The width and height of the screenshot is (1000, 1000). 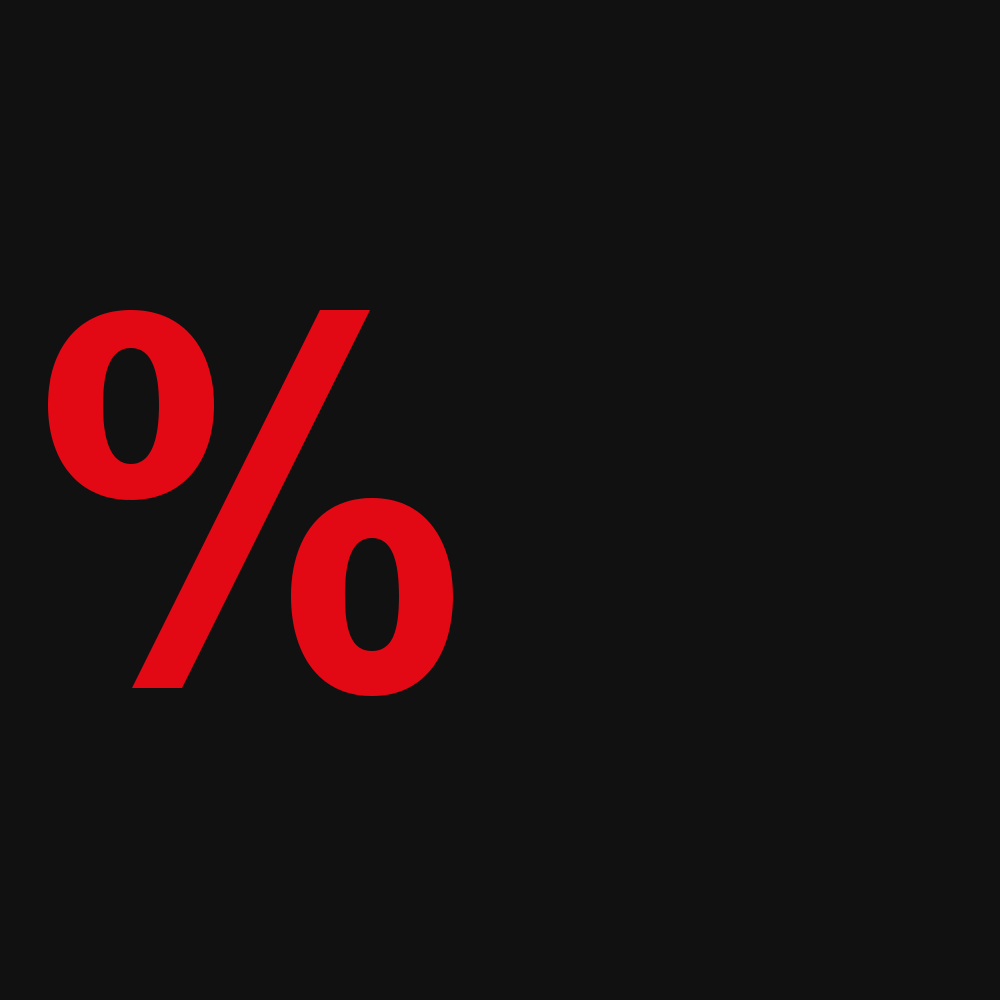 I want to click on upper-zero-shape, so click(x=131, y=405).